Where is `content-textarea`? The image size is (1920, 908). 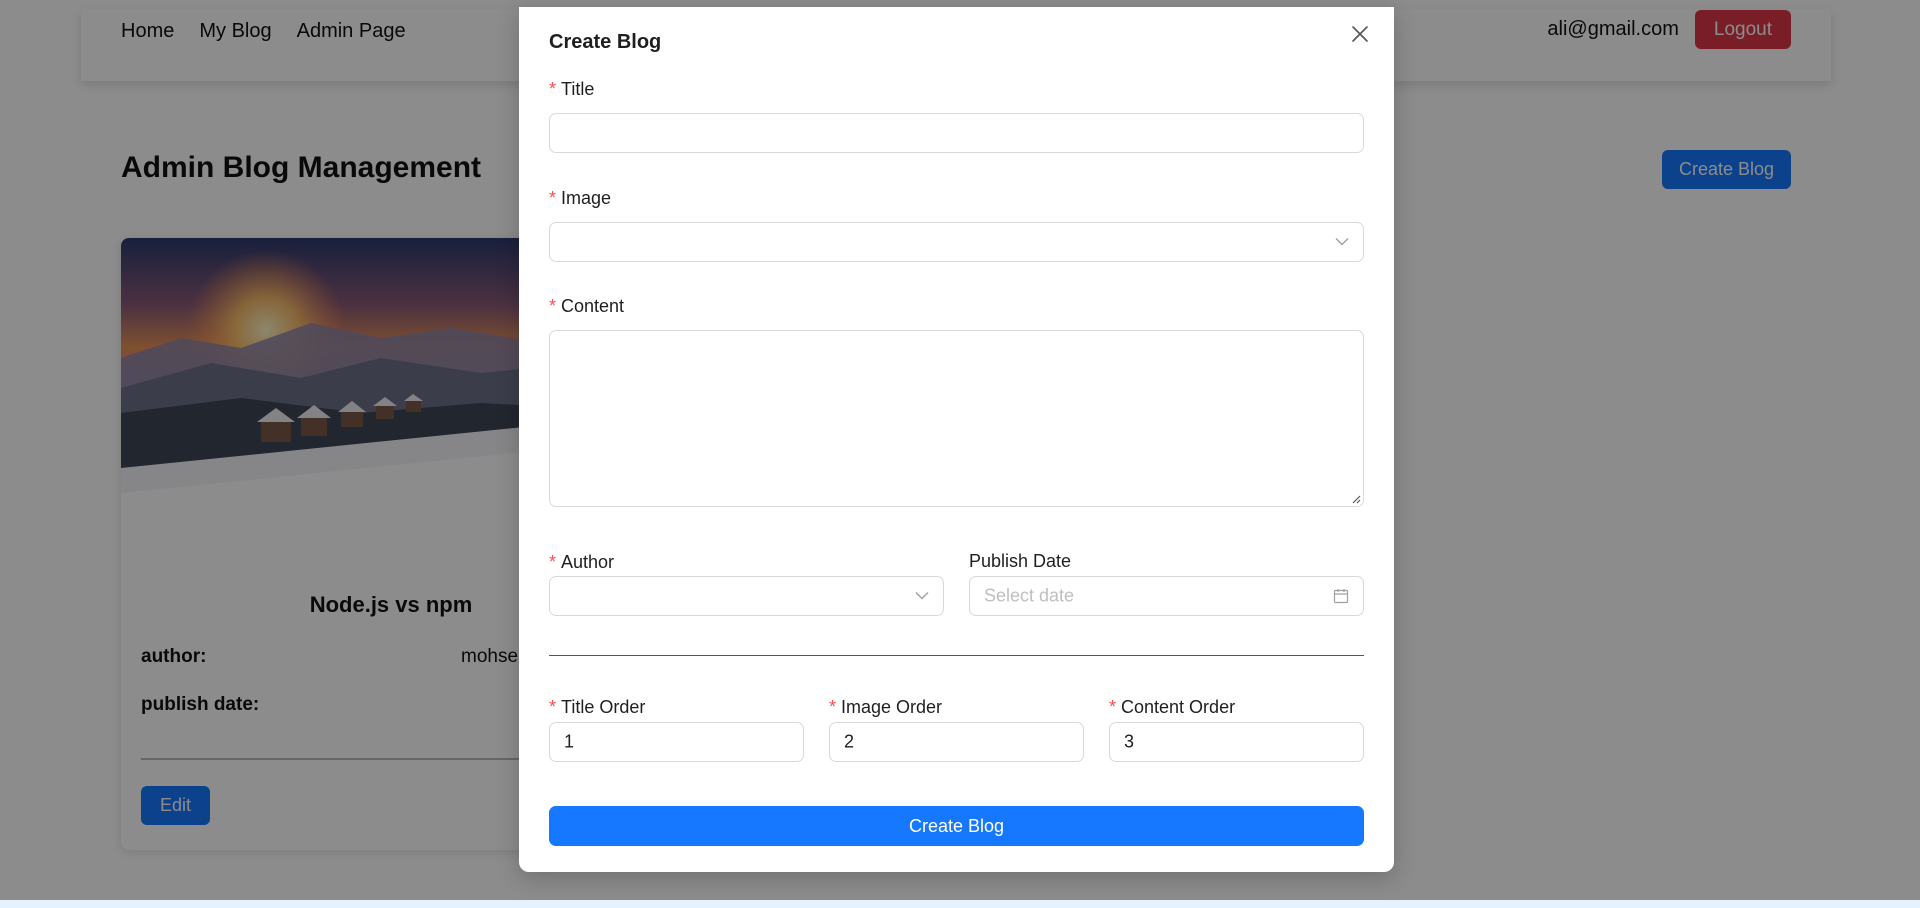
content-textarea is located at coordinates (956, 418).